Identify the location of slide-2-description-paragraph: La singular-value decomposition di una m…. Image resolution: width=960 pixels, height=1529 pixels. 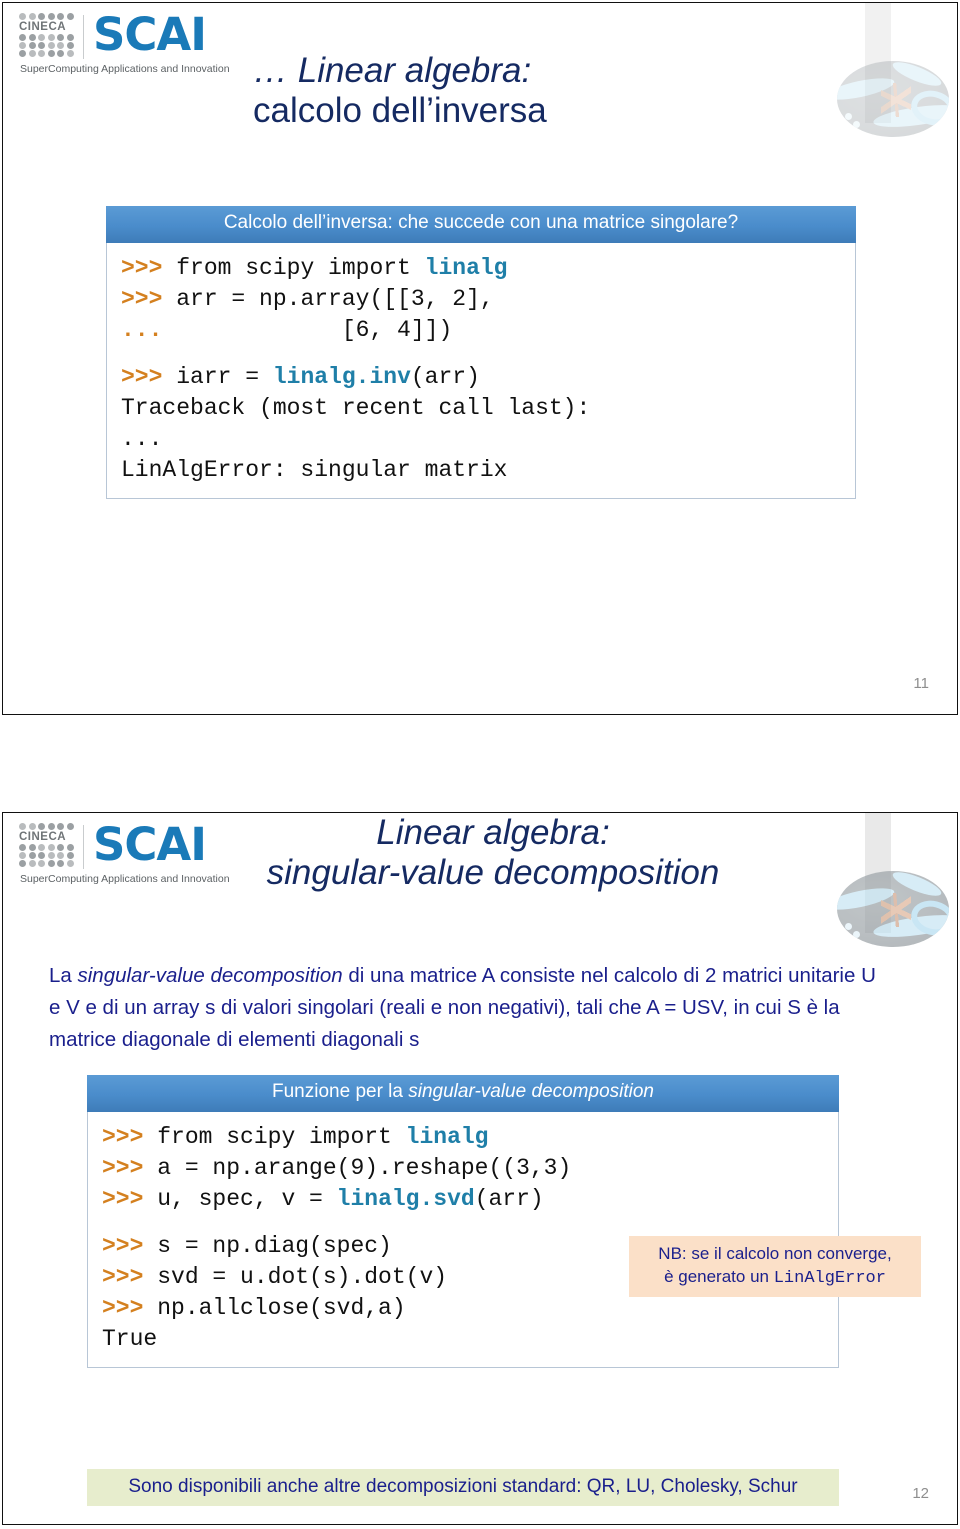
(469, 1008).